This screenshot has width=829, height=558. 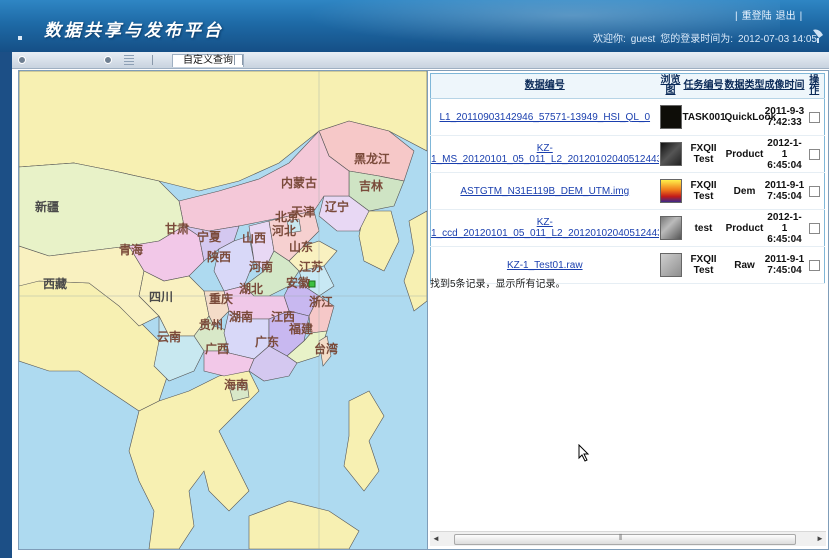 I want to click on scrollbar-thumb: ⦀, so click(x=625, y=539).